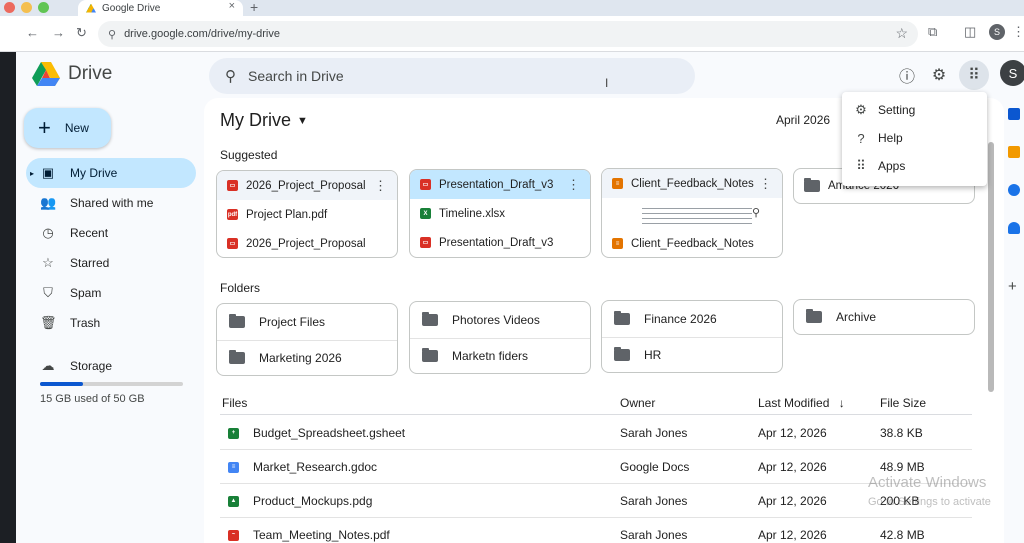 This screenshot has height=543, width=1024. What do you see at coordinates (1012, 286) in the screenshot?
I see `add-addon-icon: +` at bounding box center [1012, 286].